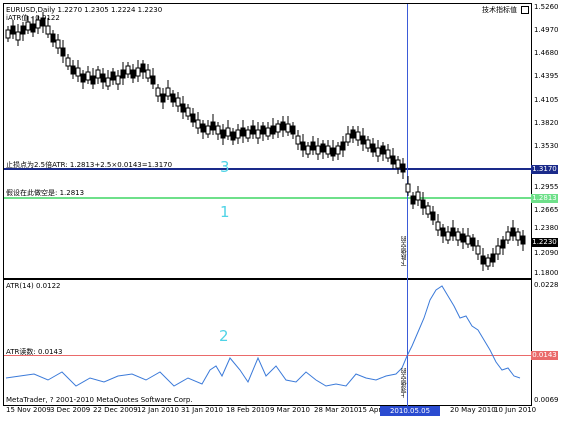 This screenshot has height=426, width=565. Describe the element at coordinates (546, 285) in the screenshot. I see `atr-scale-top: 0.0228` at that location.